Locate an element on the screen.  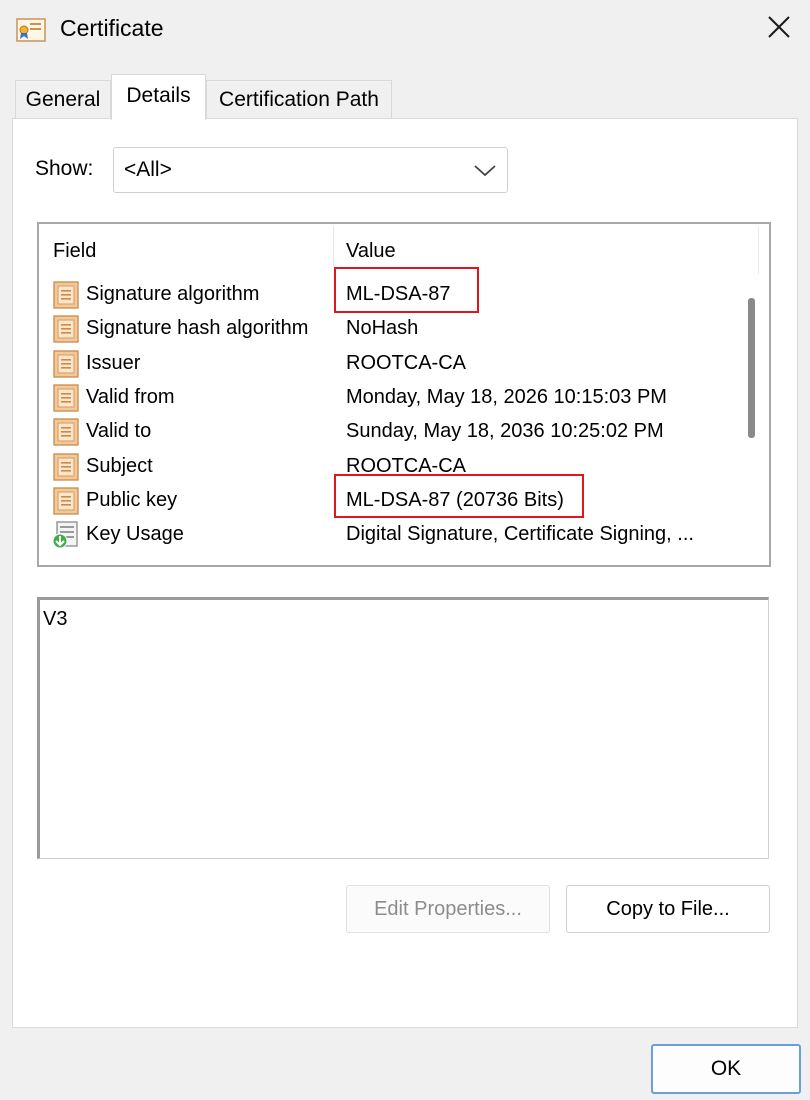
certificate-icon is located at coordinates (31, 30).